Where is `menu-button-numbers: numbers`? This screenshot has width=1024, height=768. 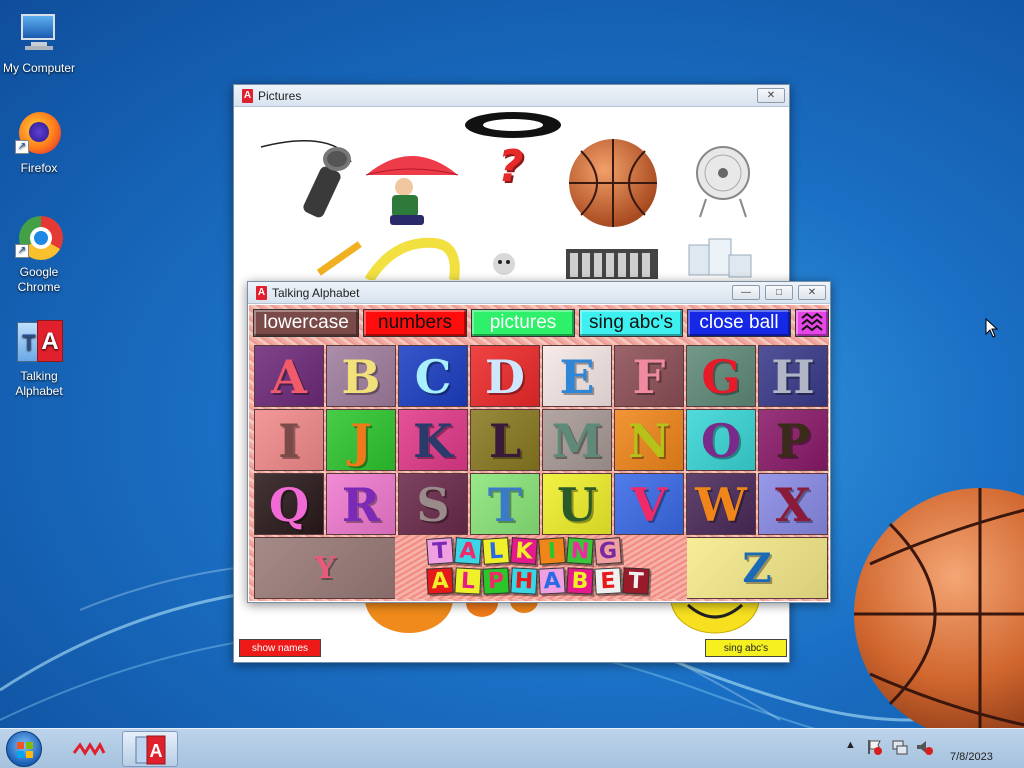 menu-button-numbers: numbers is located at coordinates (415, 323).